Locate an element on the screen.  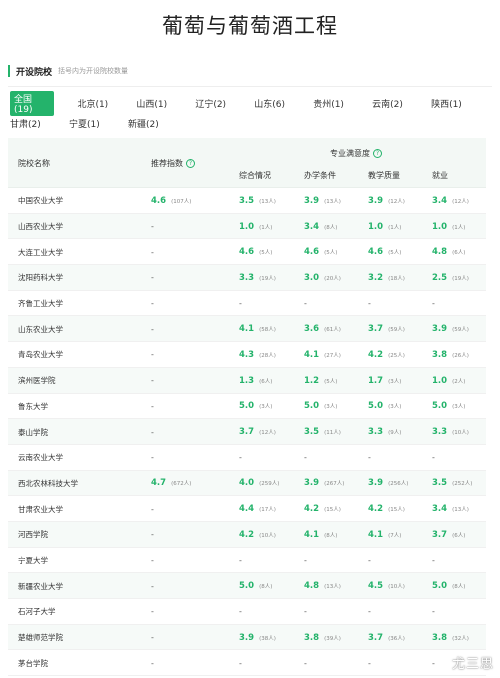
school-name: 滨州医学院 is located at coordinates (37, 381).